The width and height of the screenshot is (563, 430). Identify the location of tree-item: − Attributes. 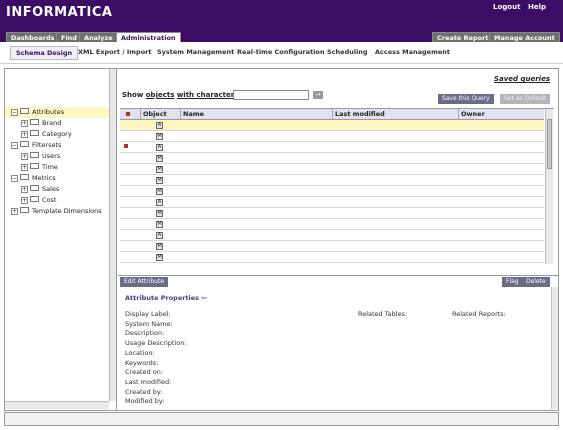
(57, 112).